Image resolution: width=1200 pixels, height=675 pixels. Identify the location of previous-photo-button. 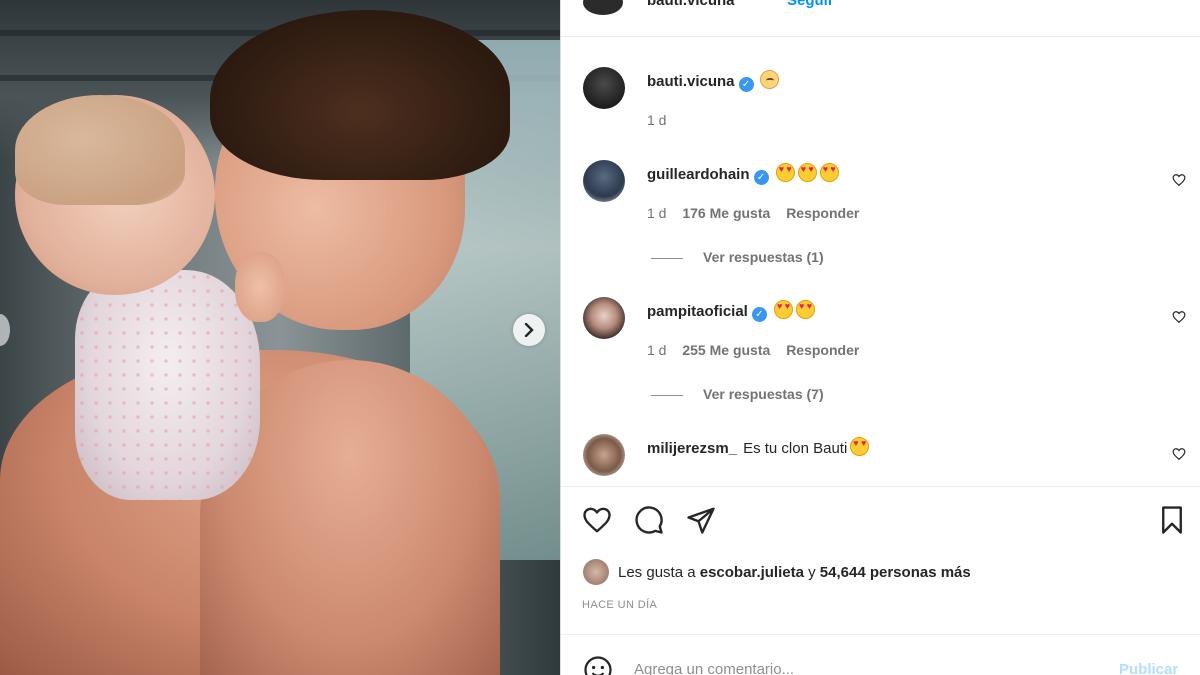
(5, 330).